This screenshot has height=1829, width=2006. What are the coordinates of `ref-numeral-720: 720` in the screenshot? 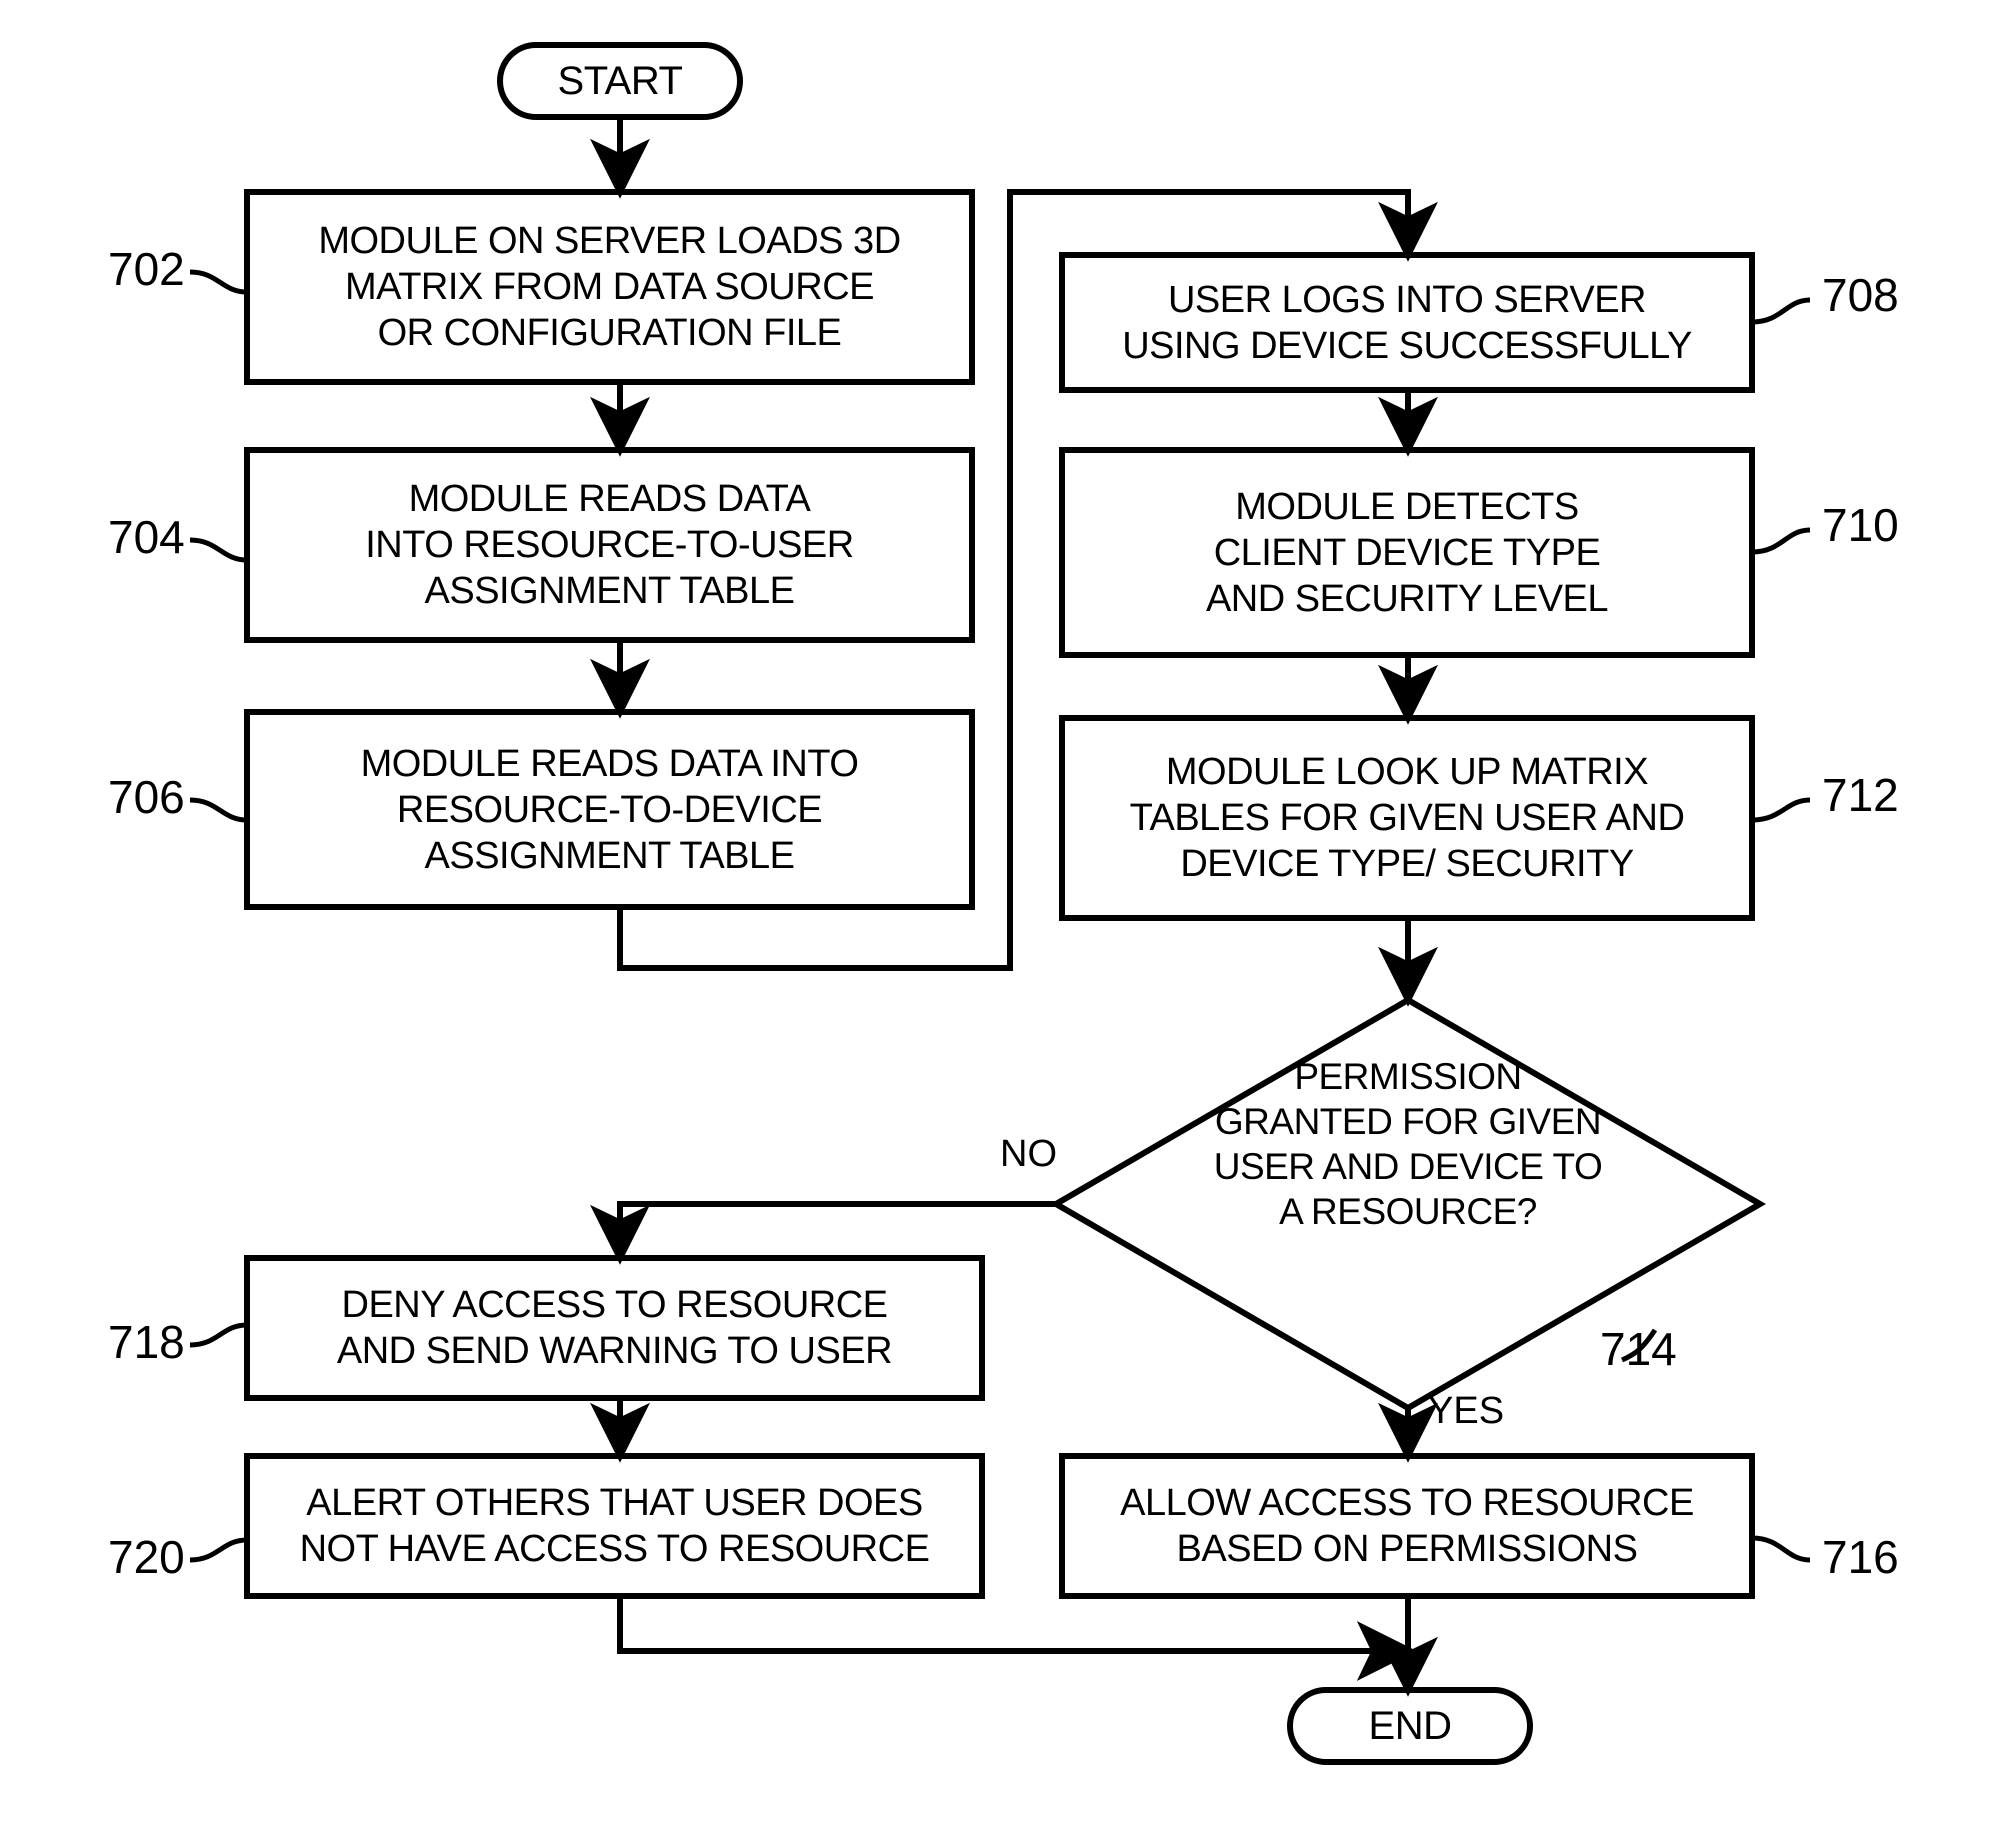 It's located at (146, 1557).